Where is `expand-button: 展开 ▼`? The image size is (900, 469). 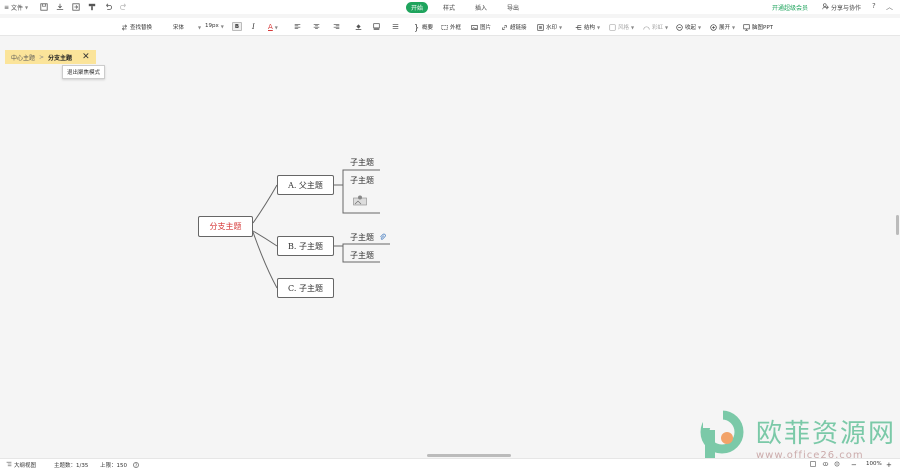
expand-button: 展开 ▼ is located at coordinates (722, 27).